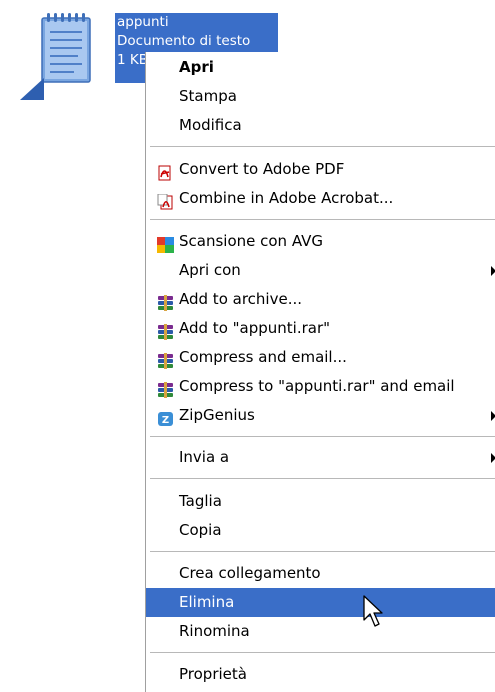 The image size is (495, 692). I want to click on menu-item-label: ZipGenius, so click(217, 415).